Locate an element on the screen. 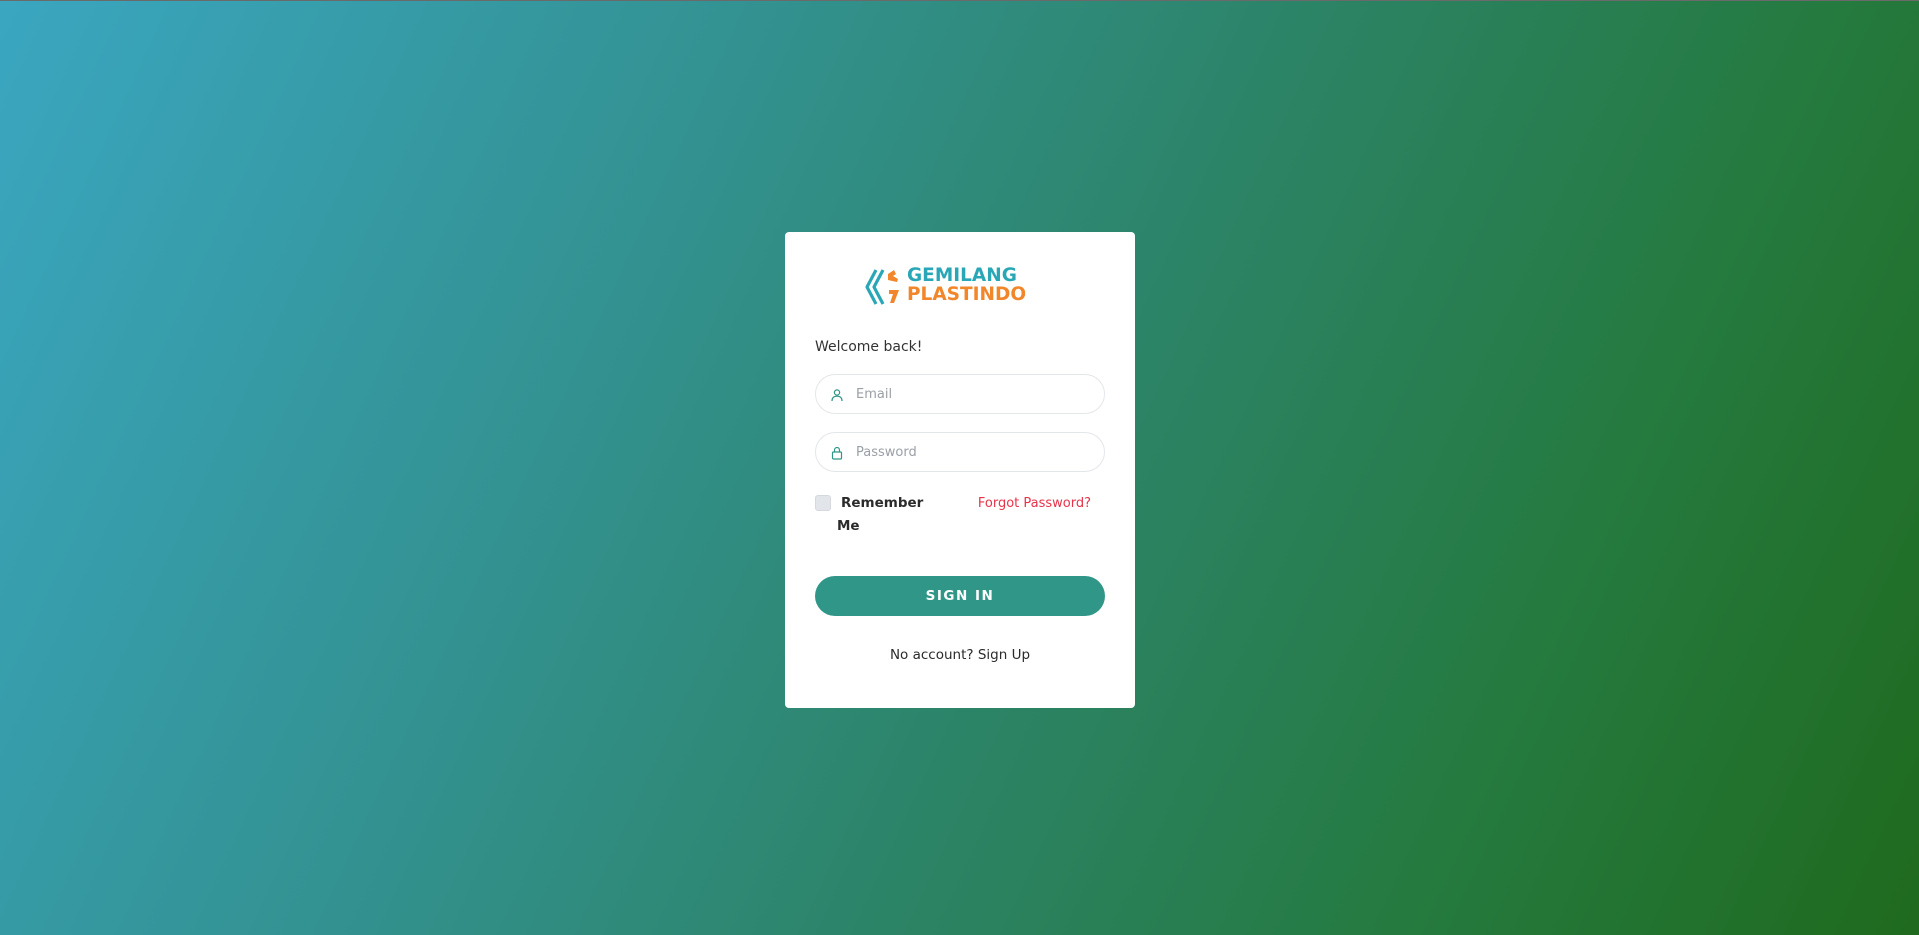  forgot-password-link: Forgot Password? is located at coordinates (1034, 503).